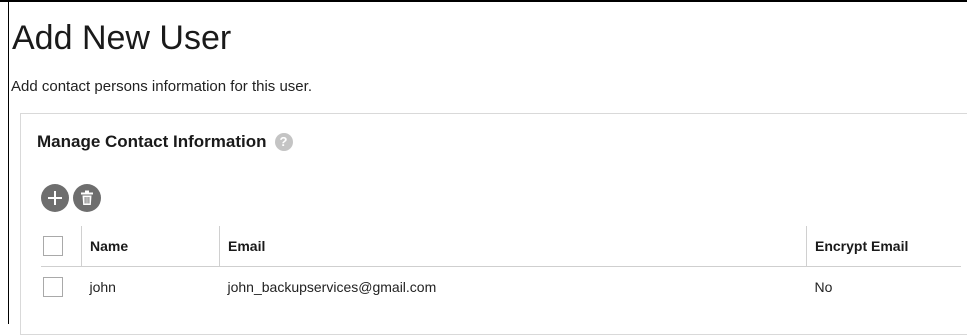 The height and width of the screenshot is (335, 967). I want to click on column-header-email: Email, so click(513, 246).